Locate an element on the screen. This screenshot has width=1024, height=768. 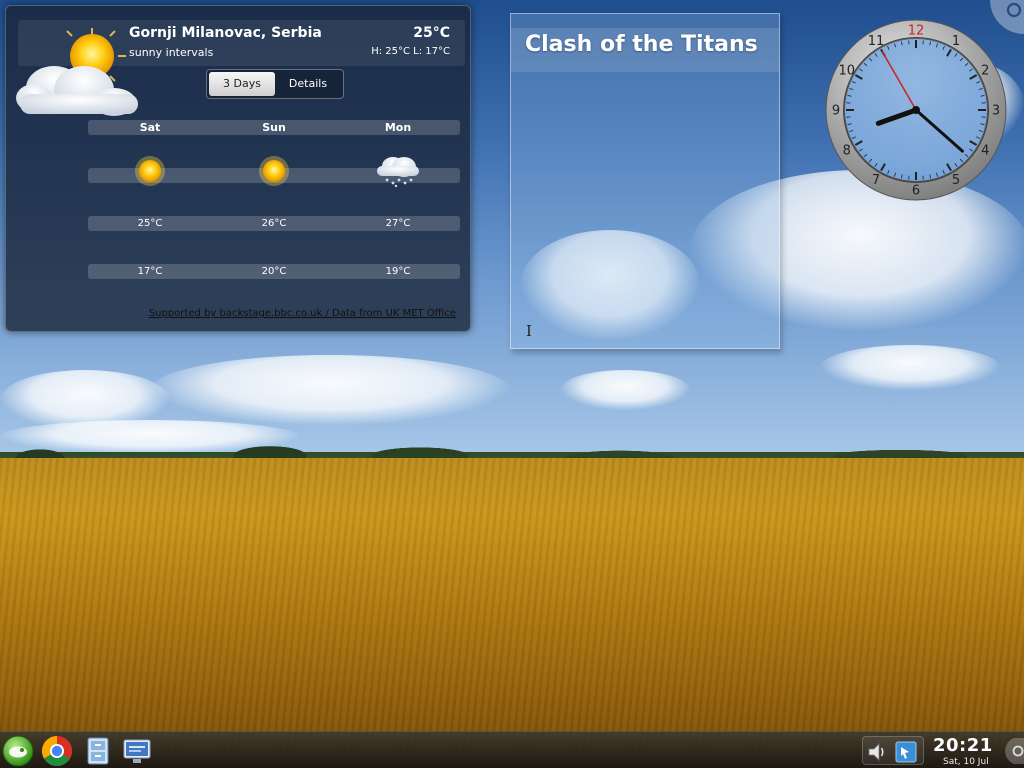
forecast-high-temp: 25°C is located at coordinates (150, 223).